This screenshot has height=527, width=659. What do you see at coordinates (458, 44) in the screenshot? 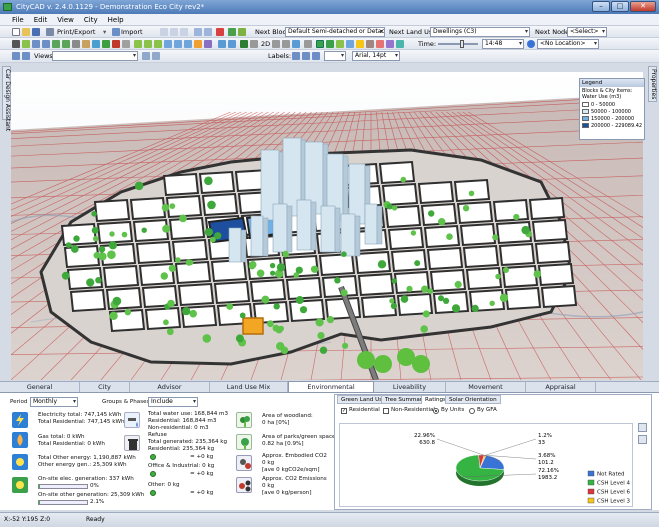
I see `time-slider` at bounding box center [458, 44].